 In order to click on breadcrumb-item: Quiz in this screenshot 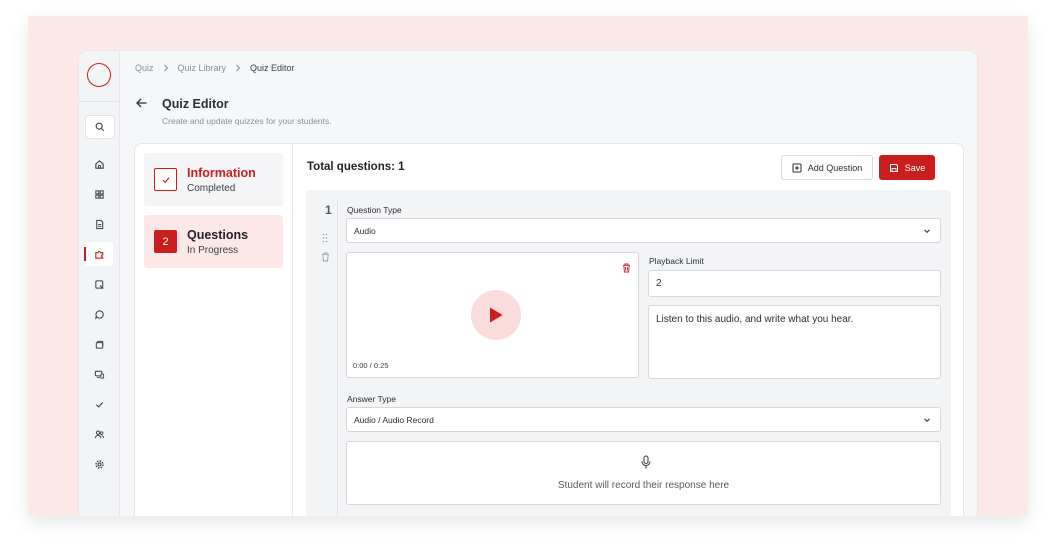, I will do `click(144, 68)`.